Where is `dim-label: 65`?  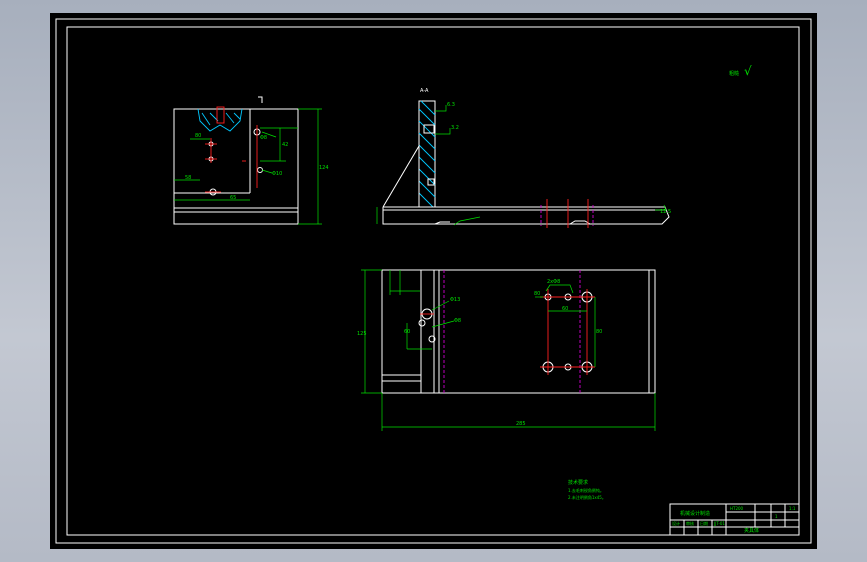
dim-label: 65 is located at coordinates (233, 198).